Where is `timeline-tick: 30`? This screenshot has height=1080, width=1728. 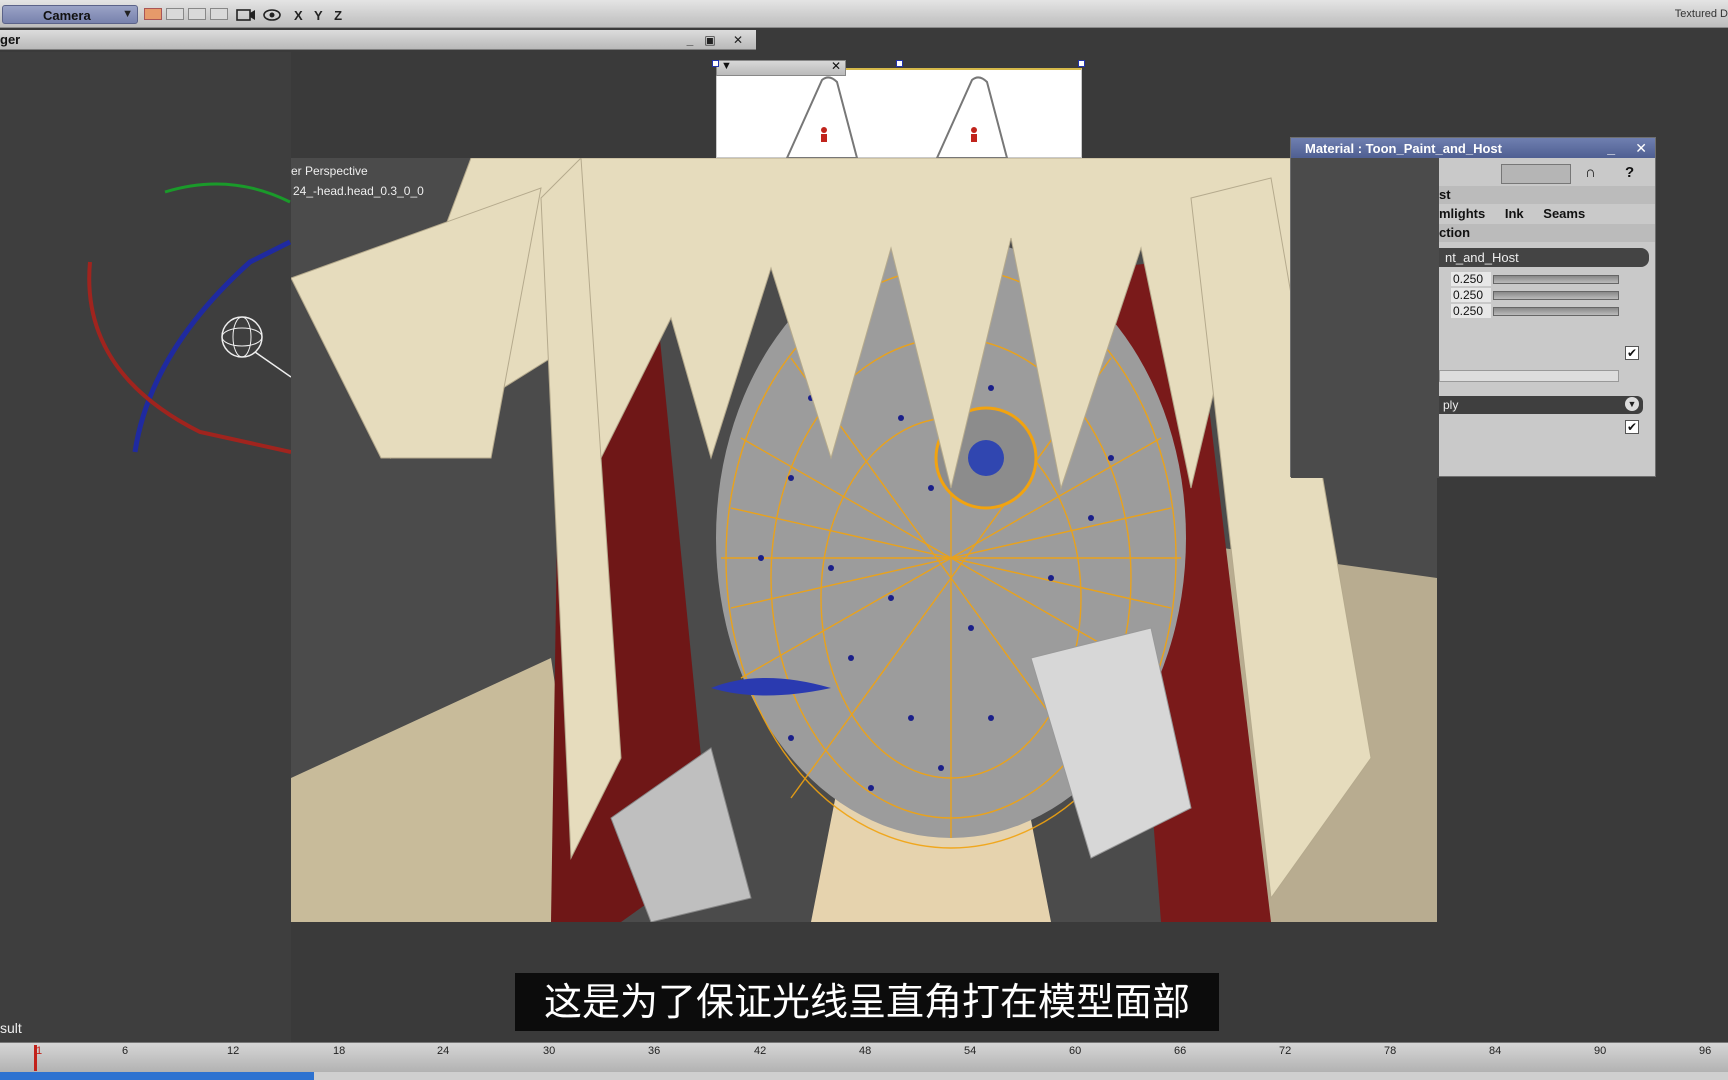
timeline-tick: 30 is located at coordinates (549, 1051).